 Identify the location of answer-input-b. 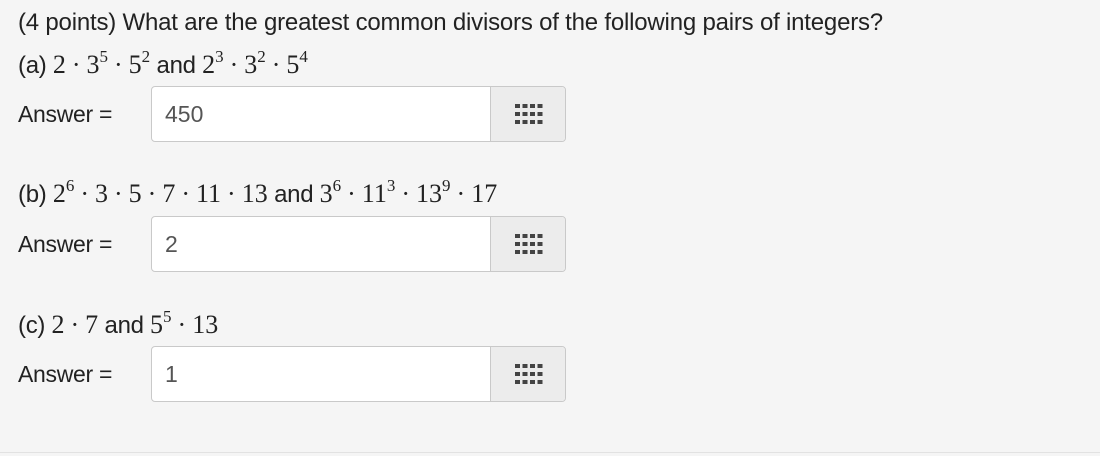
(321, 244).